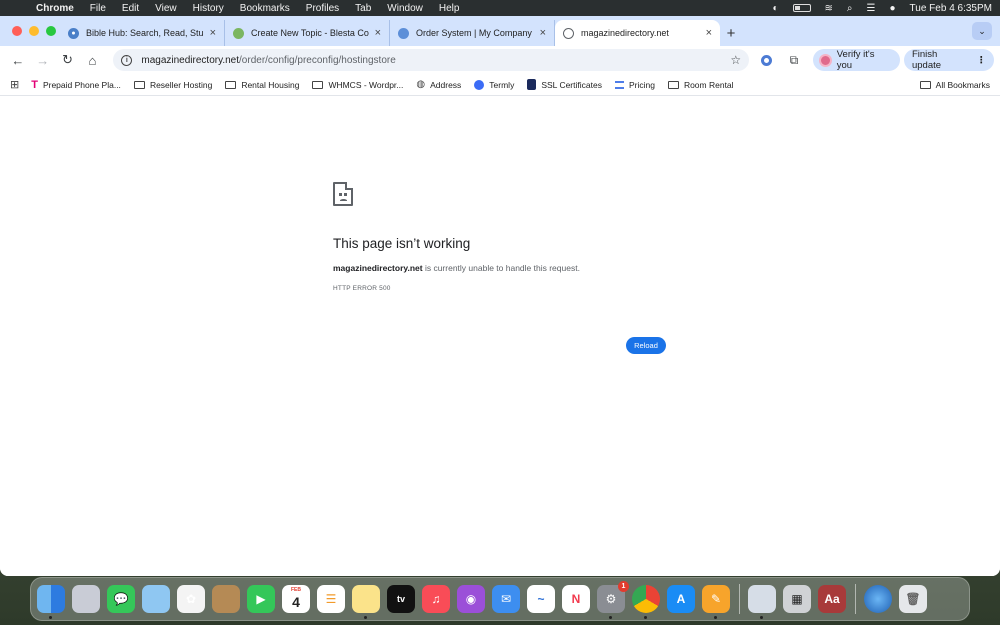 The height and width of the screenshot is (625, 1000). I want to click on spotlight-search-icon: ⌕, so click(850, 8).